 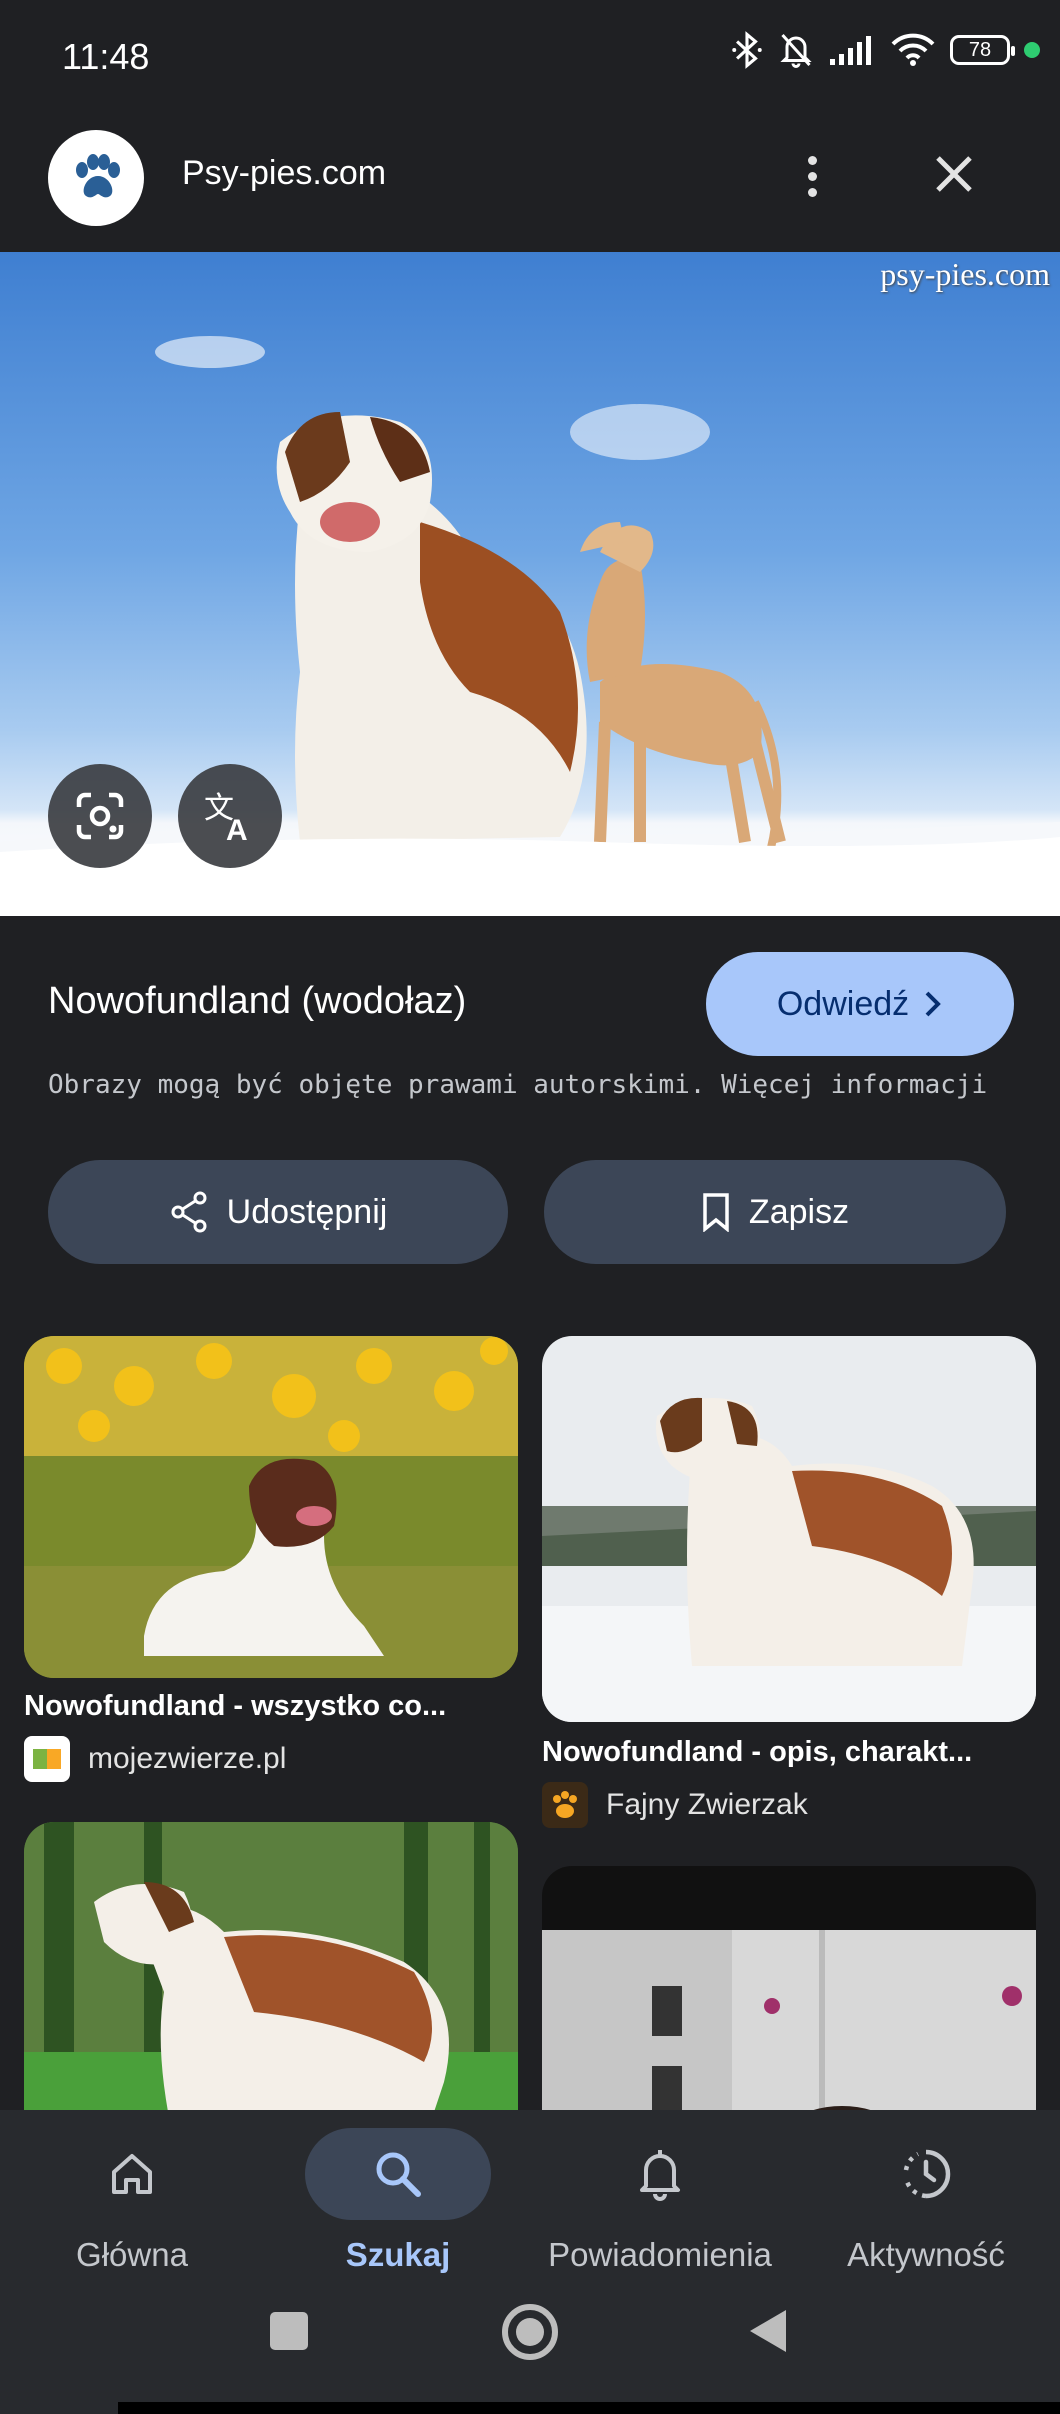 I want to click on translate-icon: 文A, so click(x=226, y=818).